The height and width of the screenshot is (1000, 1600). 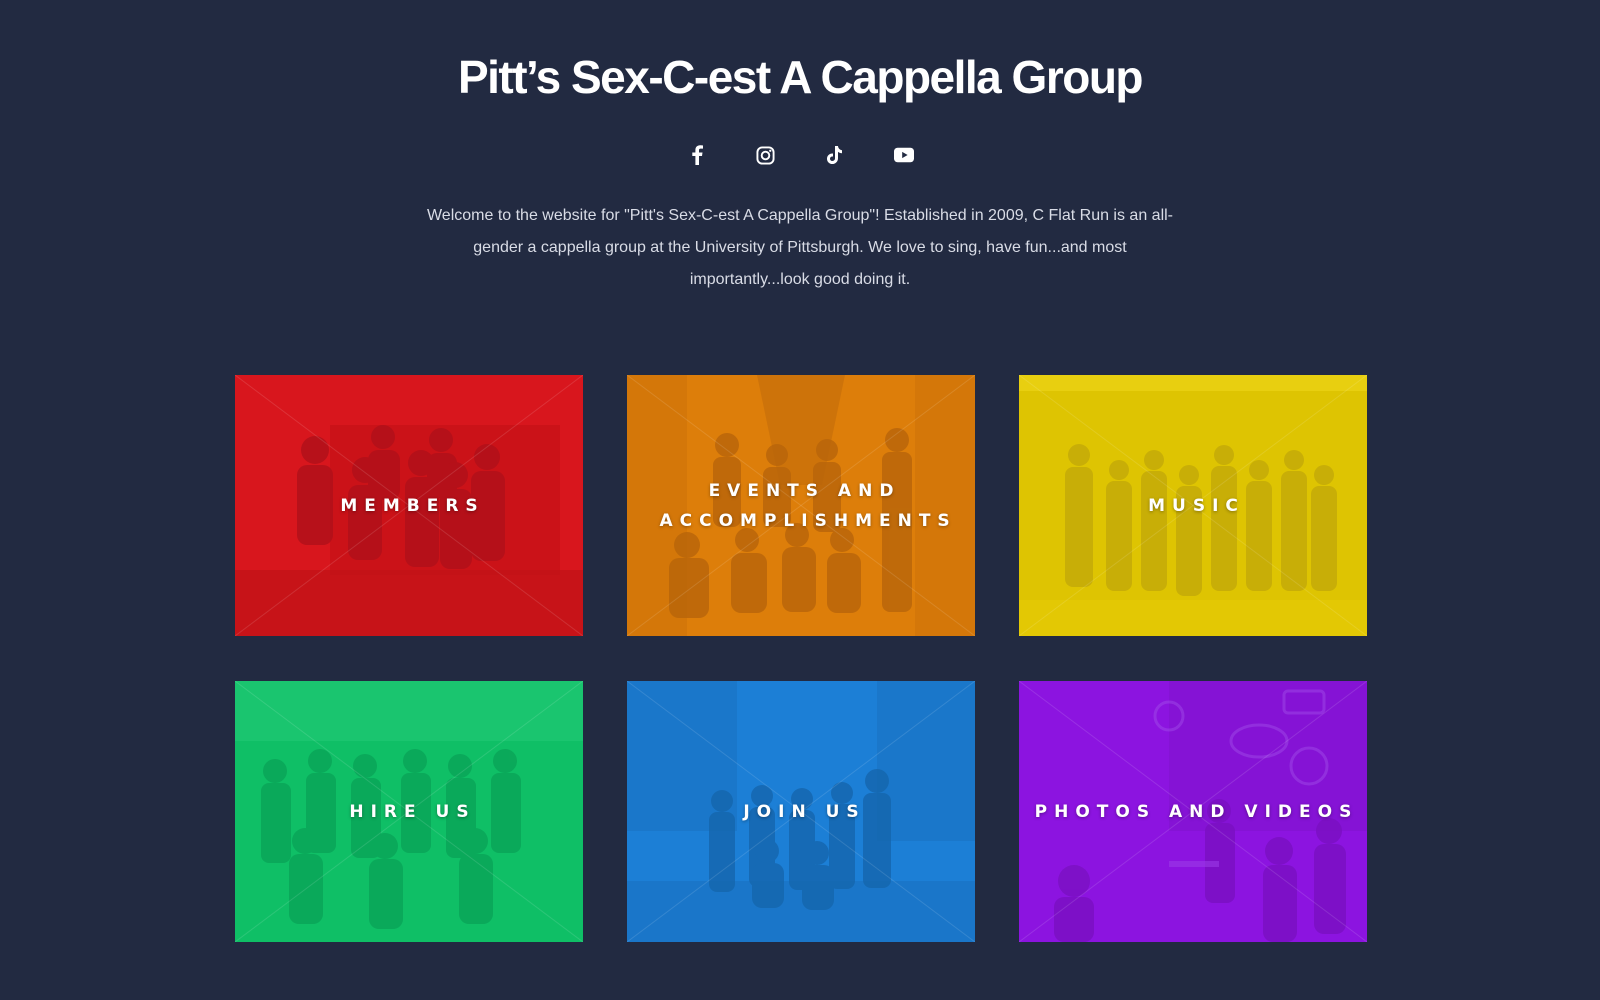 I want to click on instagram-icon, so click(x=765, y=155).